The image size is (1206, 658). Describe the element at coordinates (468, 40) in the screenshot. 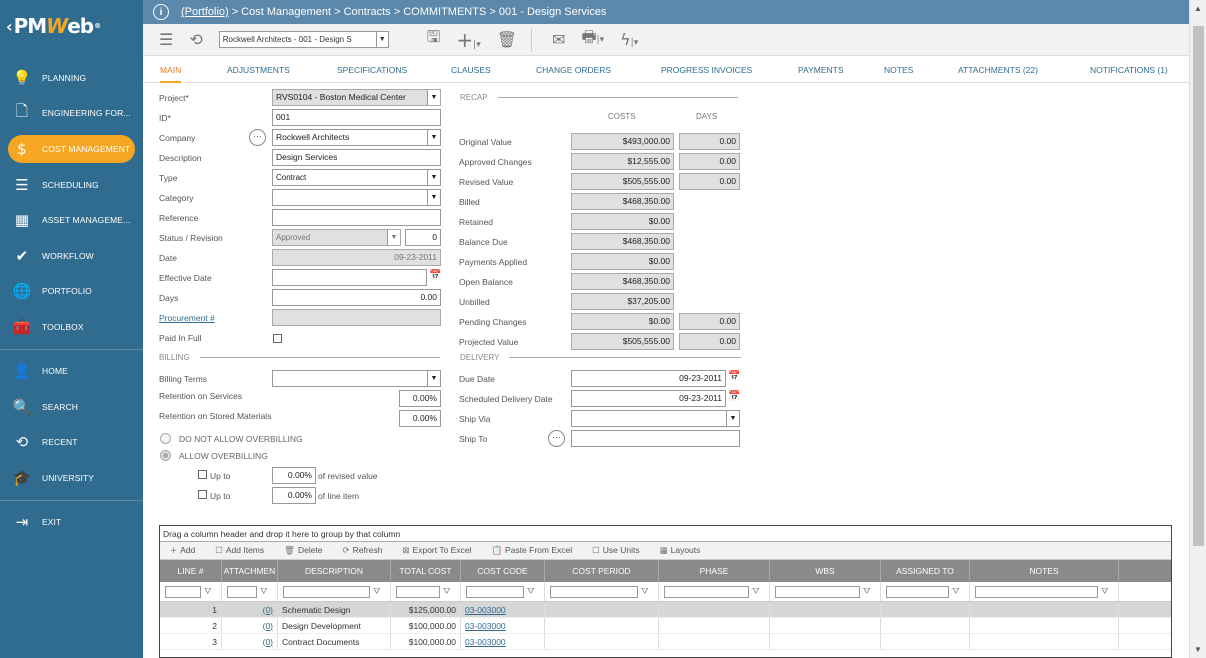

I see `add-icon: +|▾` at that location.